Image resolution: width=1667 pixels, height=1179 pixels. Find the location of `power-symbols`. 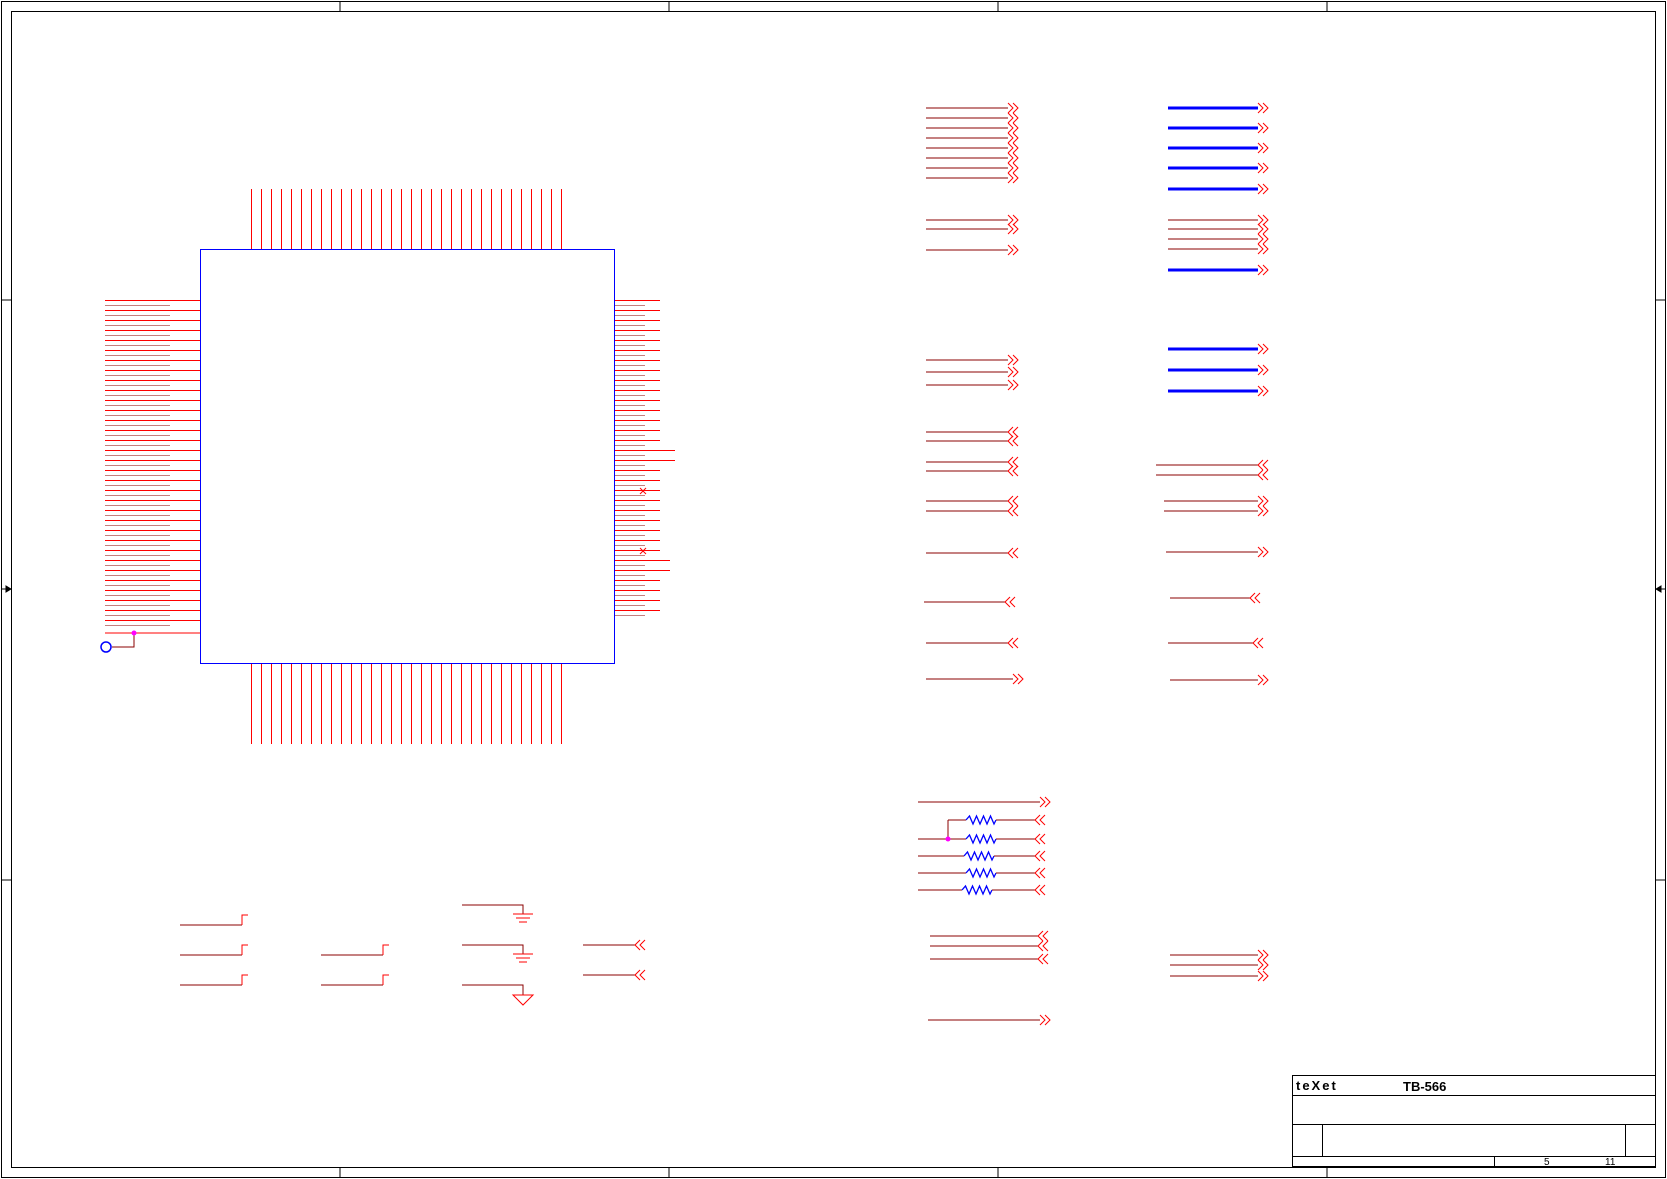

power-symbols is located at coordinates (413, 955).